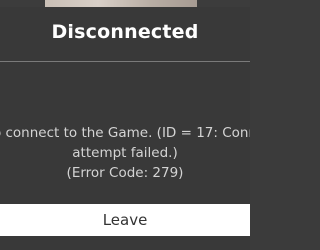  I want to click on error-message-line: o connect to the Game. (ID = 17: Conn, so click(125, 133).